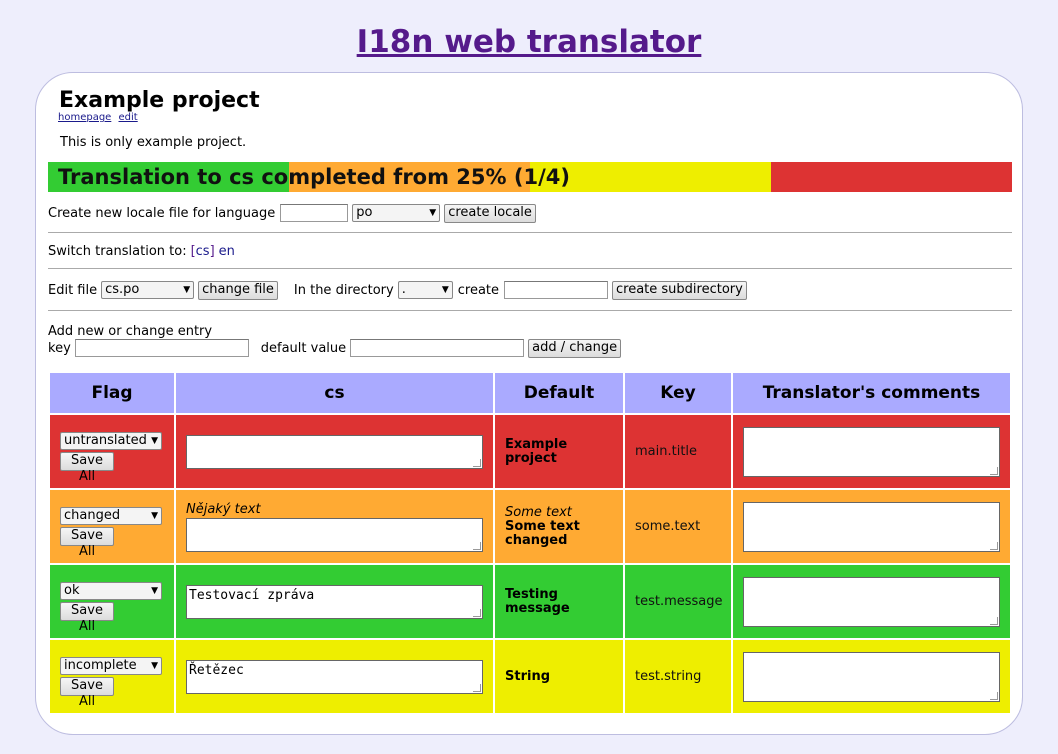 The height and width of the screenshot is (754, 1058). I want to click on flag-select: changed ▼, so click(111, 516).